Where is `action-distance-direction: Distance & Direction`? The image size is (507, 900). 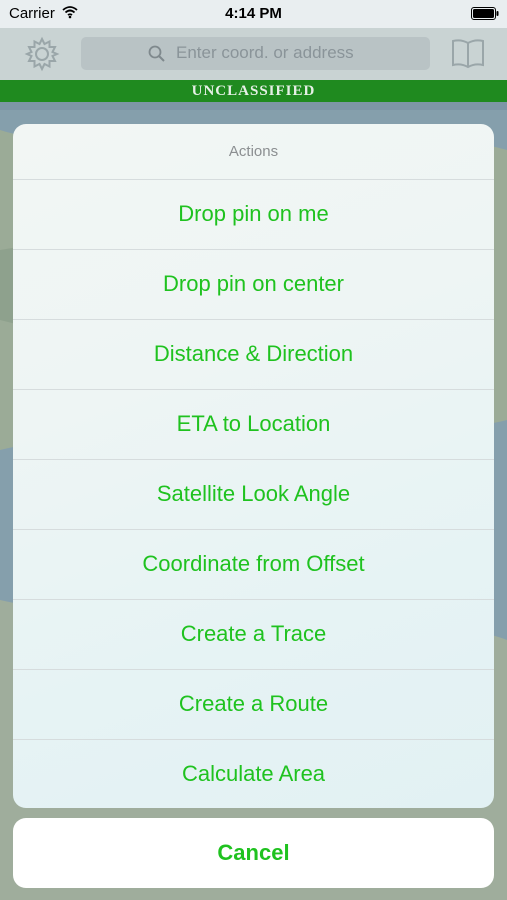 action-distance-direction: Distance & Direction is located at coordinates (253, 354).